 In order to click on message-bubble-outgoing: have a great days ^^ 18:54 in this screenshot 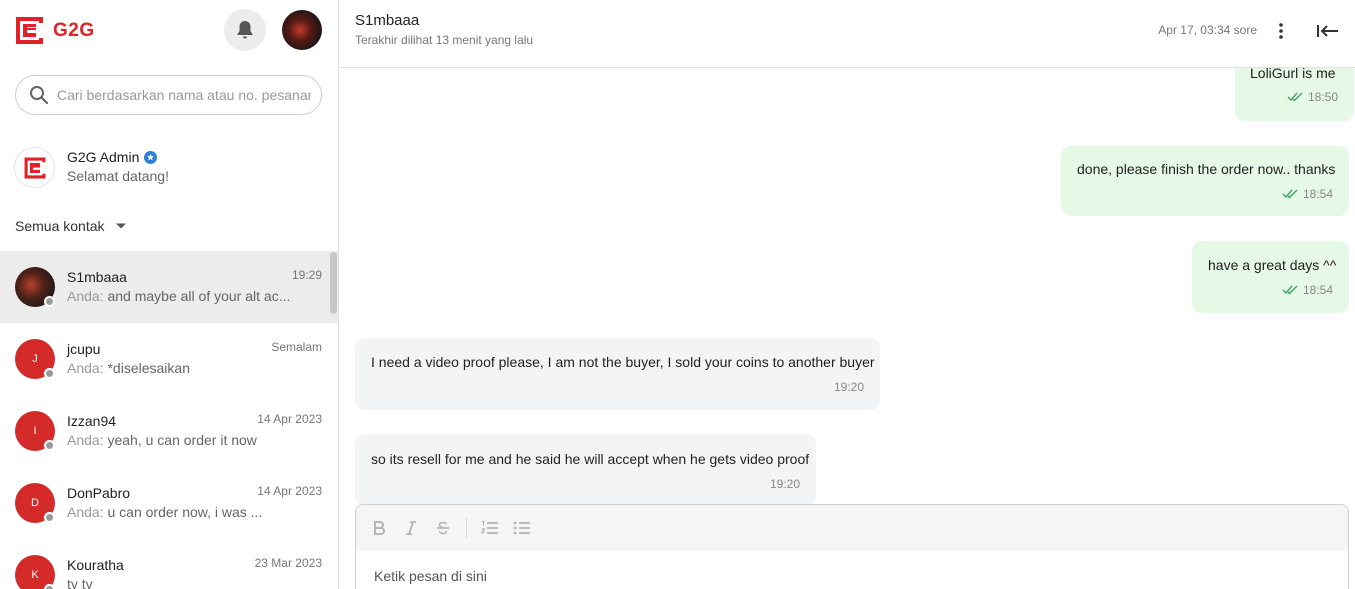, I will do `click(1270, 277)`.